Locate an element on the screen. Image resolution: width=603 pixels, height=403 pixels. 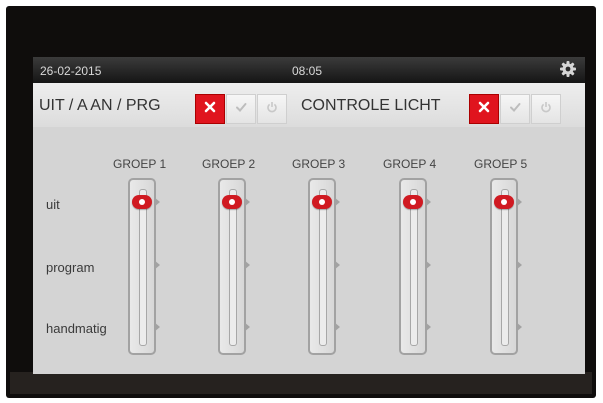
gear-icon is located at coordinates (568, 69).